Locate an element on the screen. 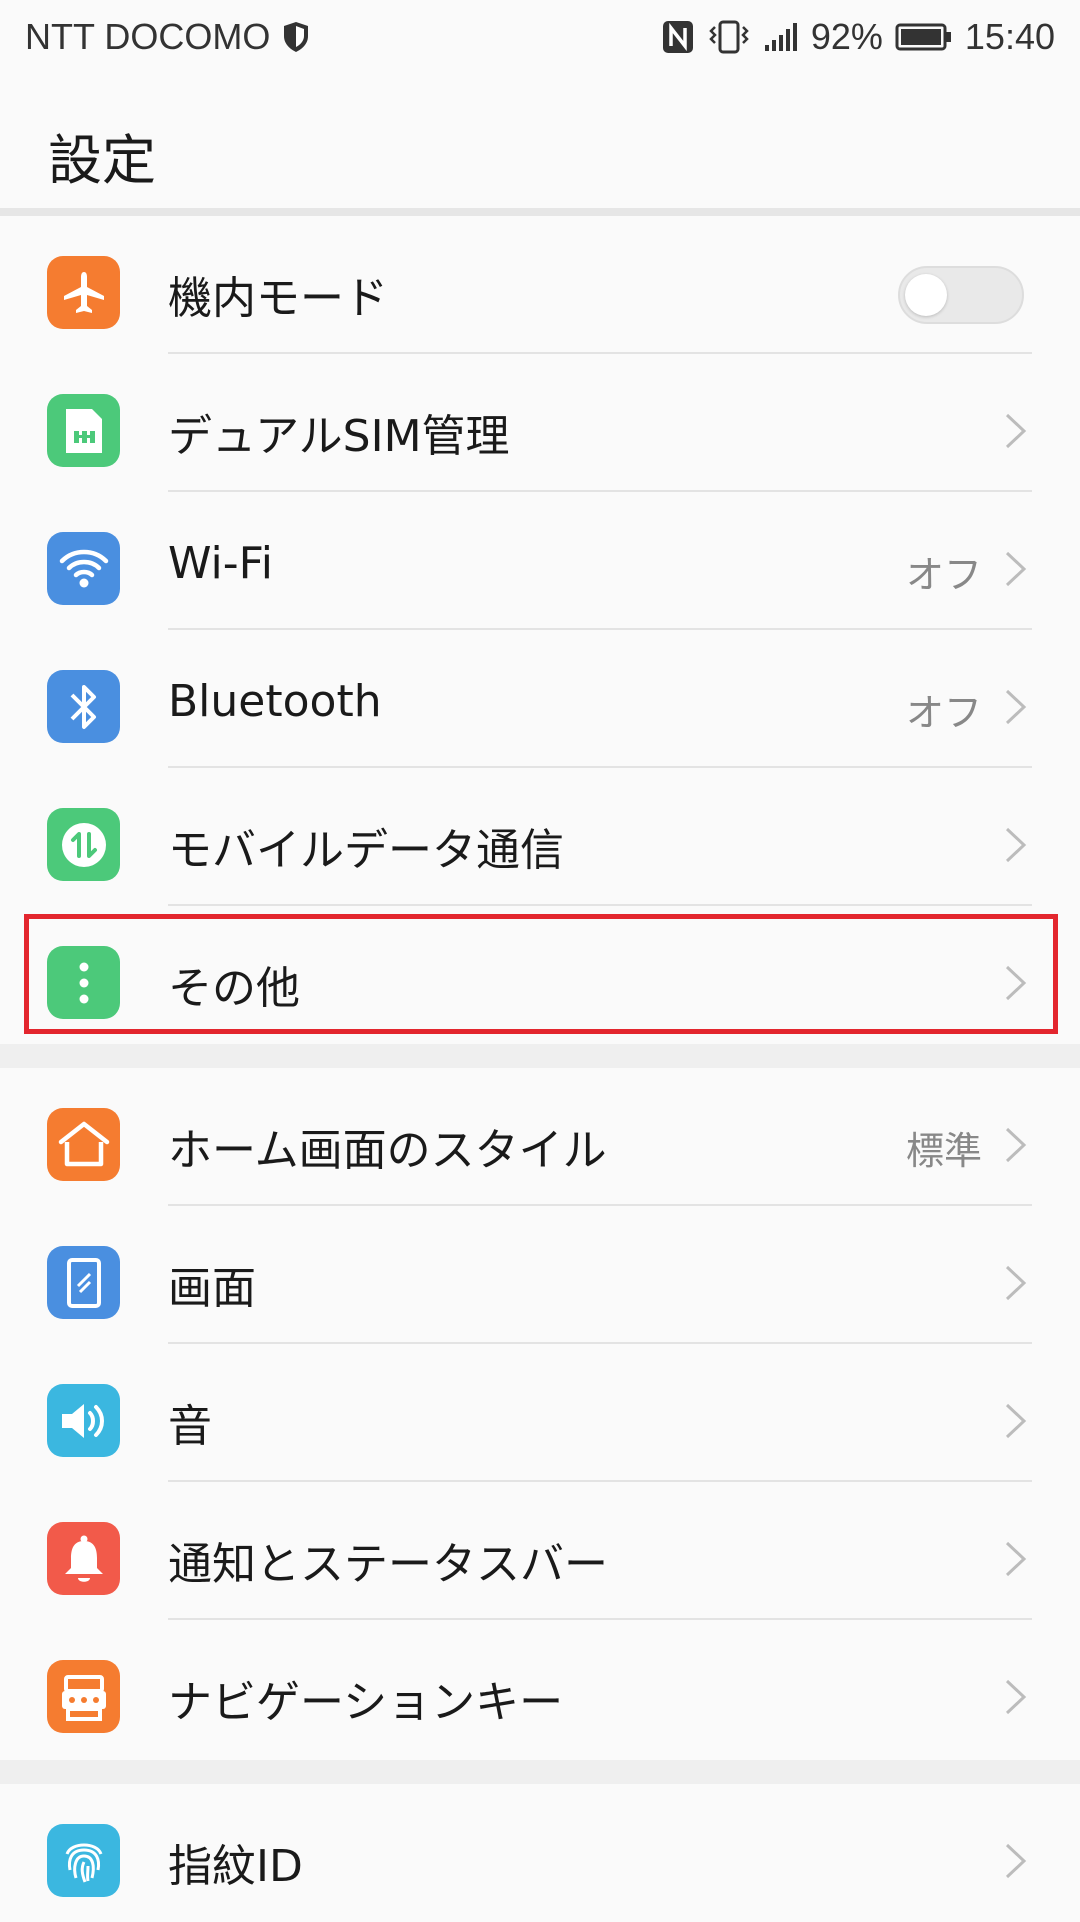 The width and height of the screenshot is (1080, 1922). fingerprint-label: 指紋ID is located at coordinates (235, 1866).